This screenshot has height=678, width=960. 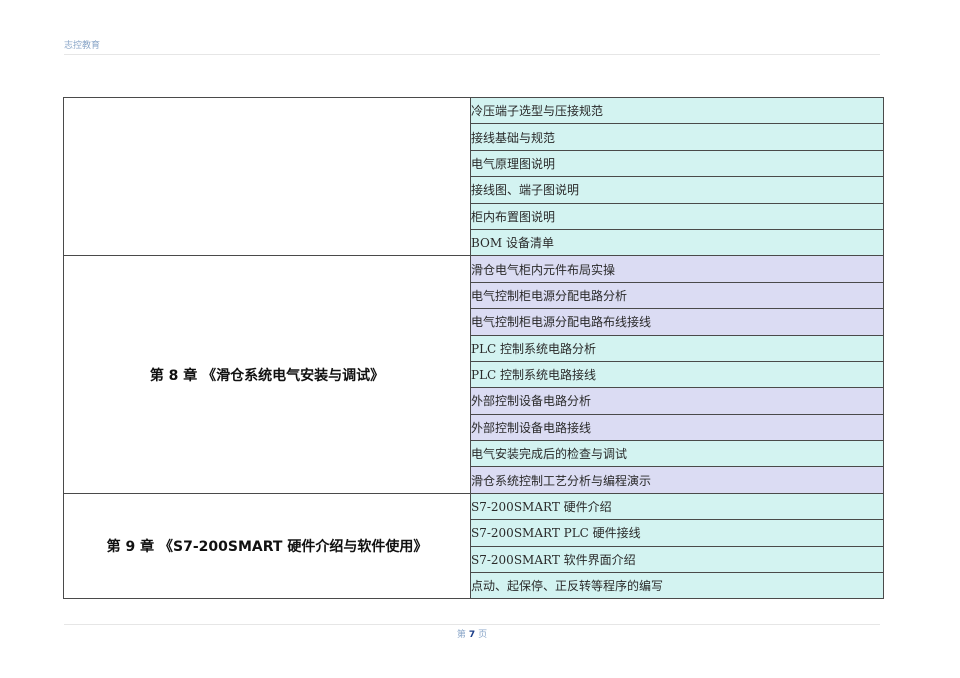 I want to click on lesson-item: PLC 控制系统电路接线, so click(x=677, y=374).